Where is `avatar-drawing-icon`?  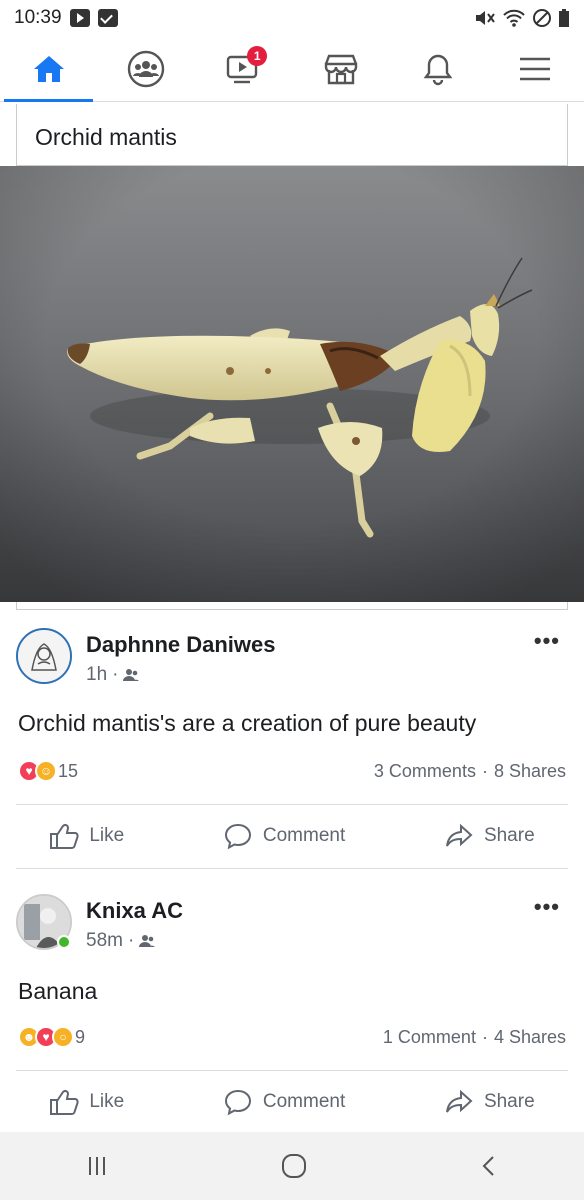 avatar-drawing-icon is located at coordinates (44, 656).